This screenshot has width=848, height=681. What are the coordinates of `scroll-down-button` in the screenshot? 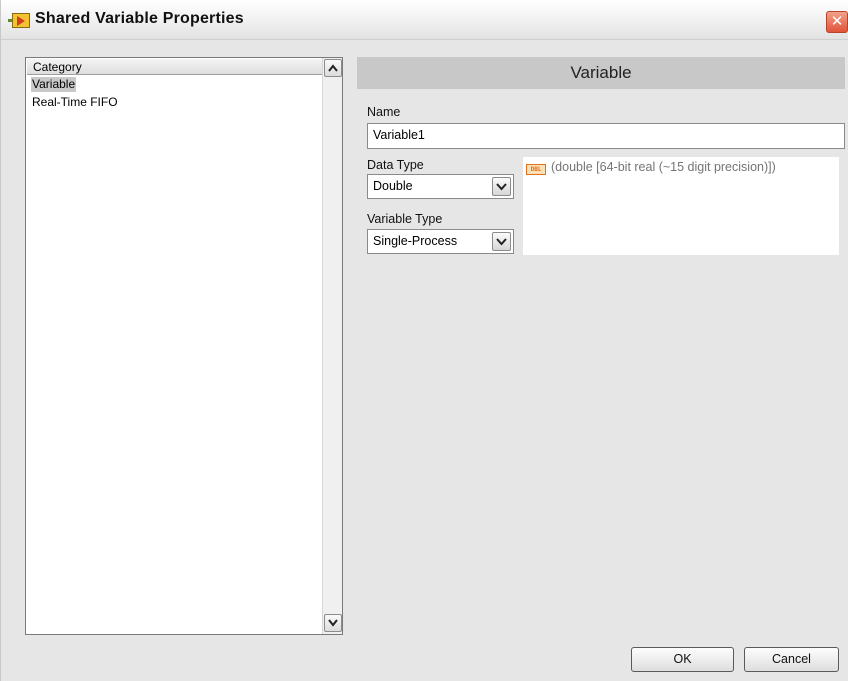 It's located at (333, 623).